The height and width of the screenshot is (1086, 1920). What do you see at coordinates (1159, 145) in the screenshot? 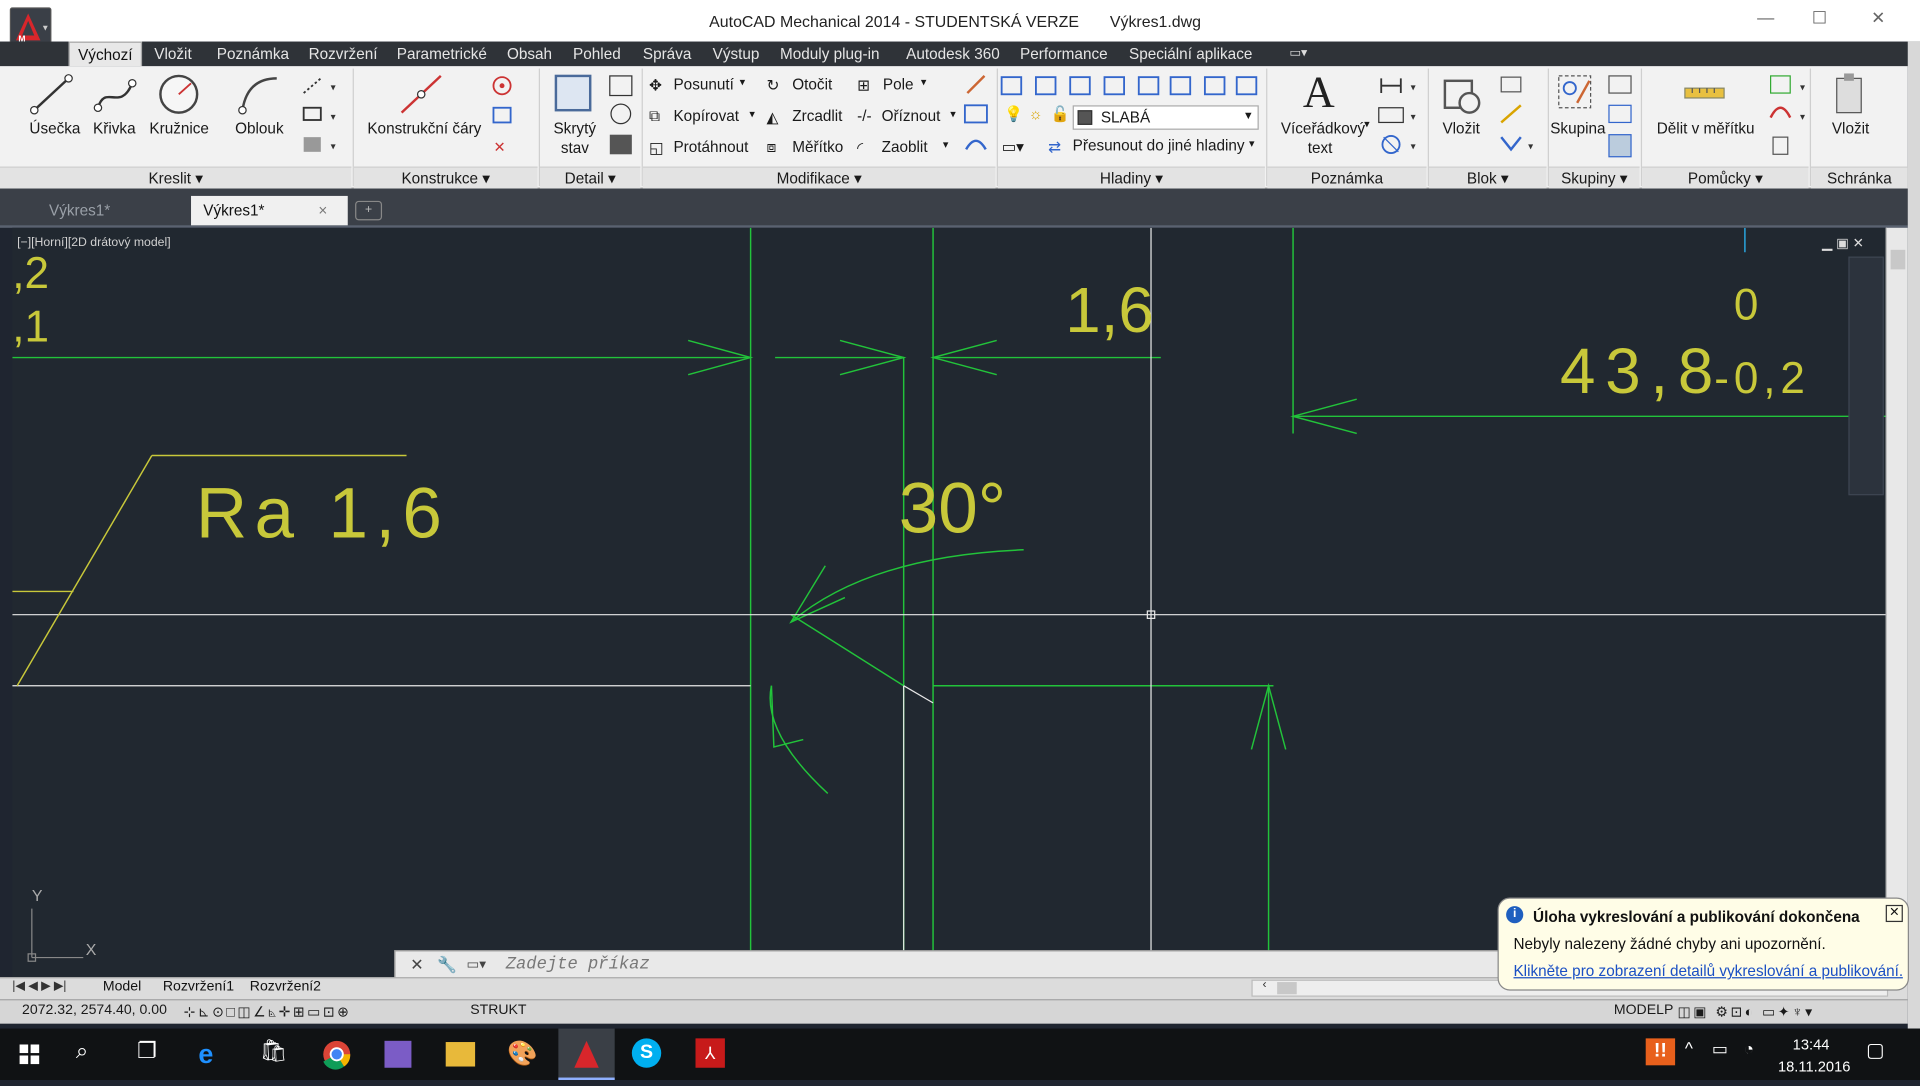
I see `move-to-layer-button: Přesunout do jiné hladiny` at bounding box center [1159, 145].